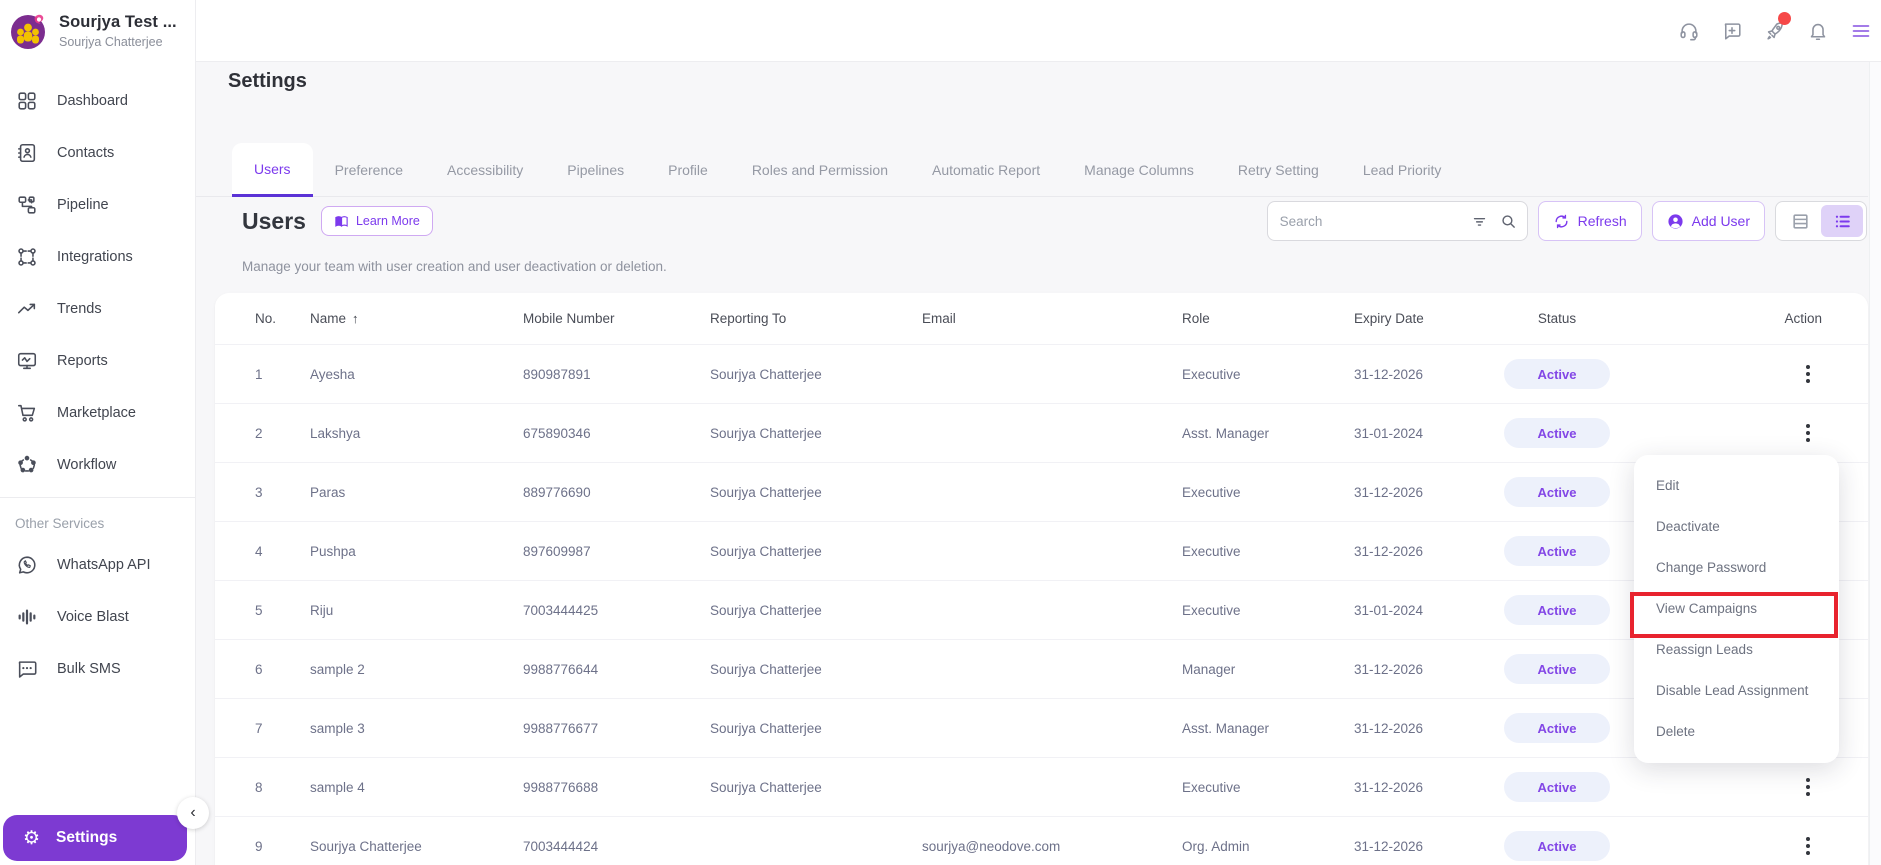  I want to click on search-box, so click(1397, 221).